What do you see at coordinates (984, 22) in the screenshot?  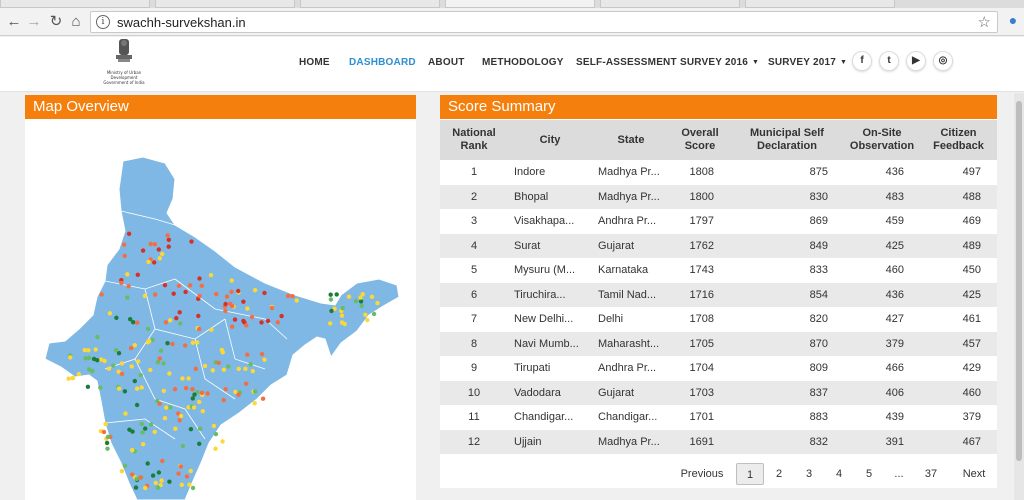 I see `star-icon: ☆` at bounding box center [984, 22].